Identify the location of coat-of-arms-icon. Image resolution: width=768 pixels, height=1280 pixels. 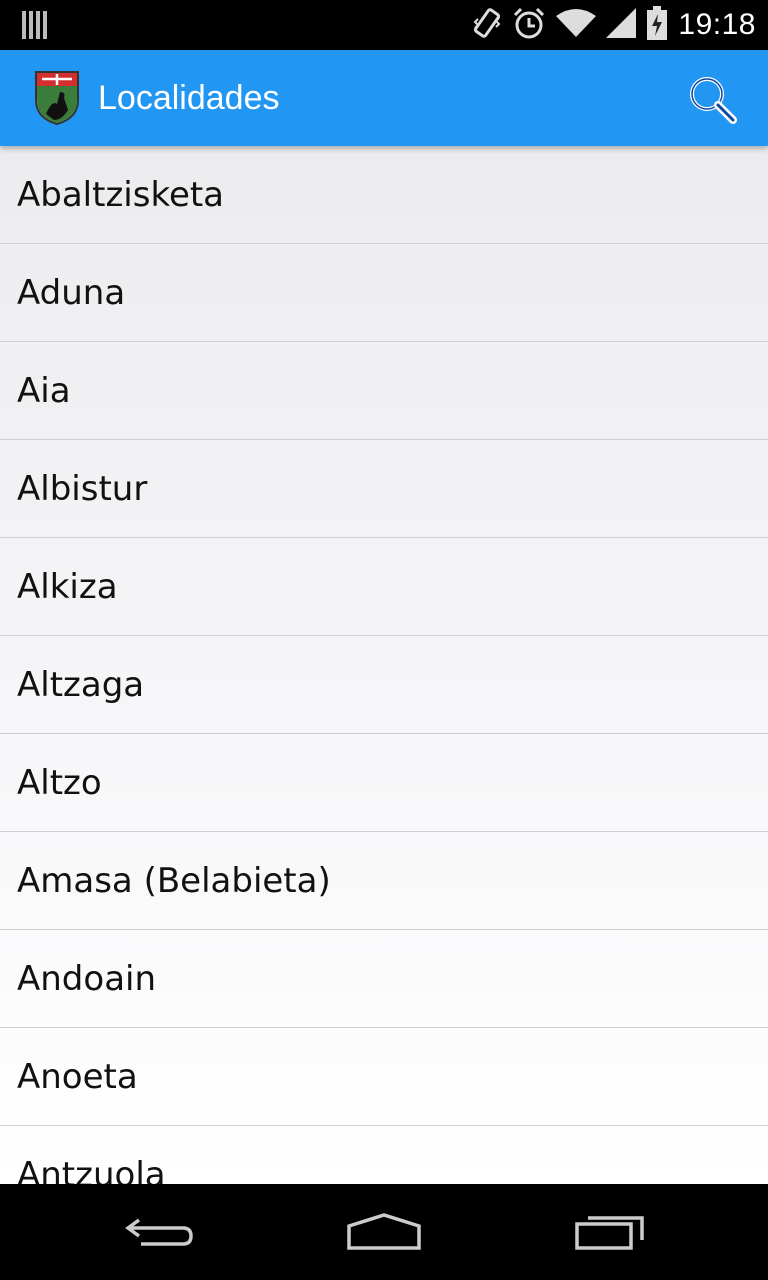
(57, 98).